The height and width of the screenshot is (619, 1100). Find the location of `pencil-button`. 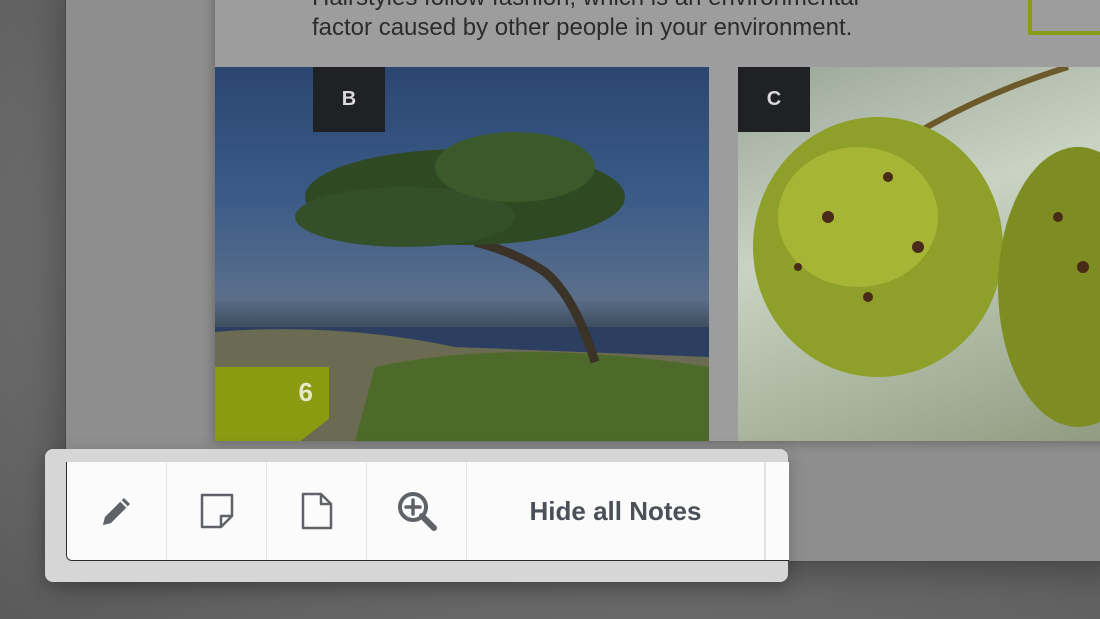

pencil-button is located at coordinates (117, 511).